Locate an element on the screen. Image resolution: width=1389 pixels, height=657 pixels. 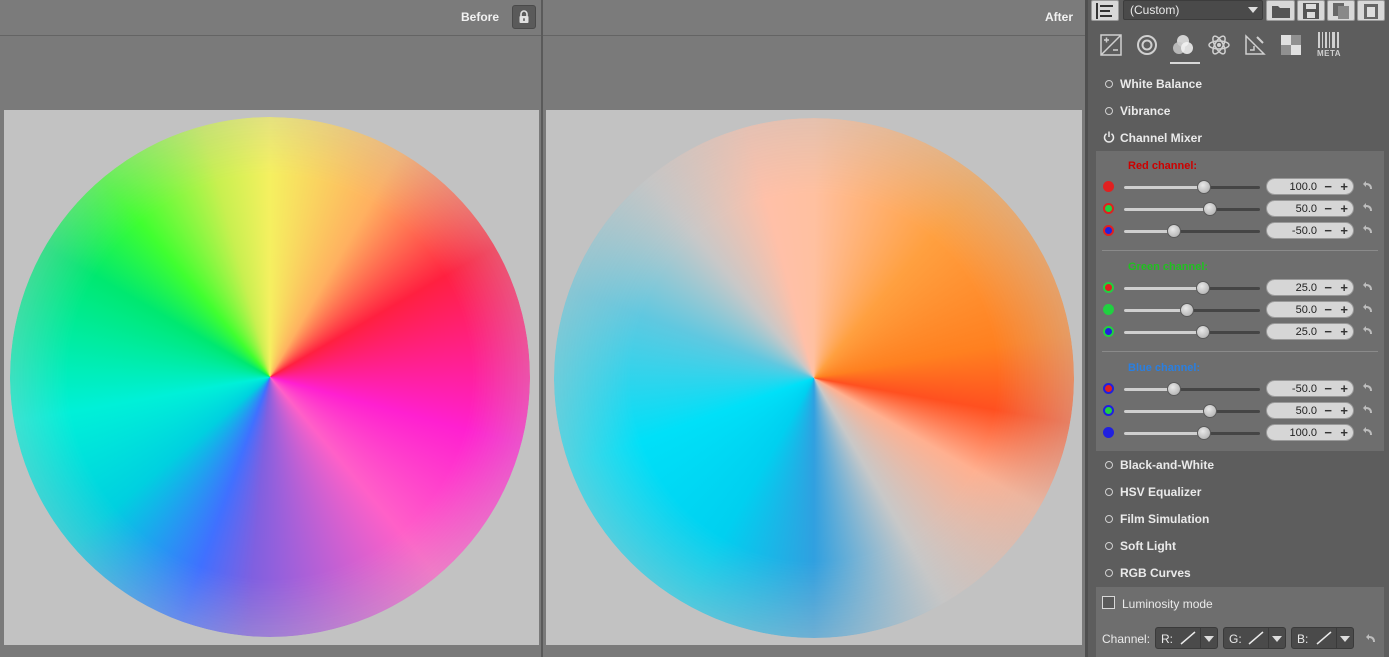
profile-select-value: (Custom) is located at coordinates (1155, 10).